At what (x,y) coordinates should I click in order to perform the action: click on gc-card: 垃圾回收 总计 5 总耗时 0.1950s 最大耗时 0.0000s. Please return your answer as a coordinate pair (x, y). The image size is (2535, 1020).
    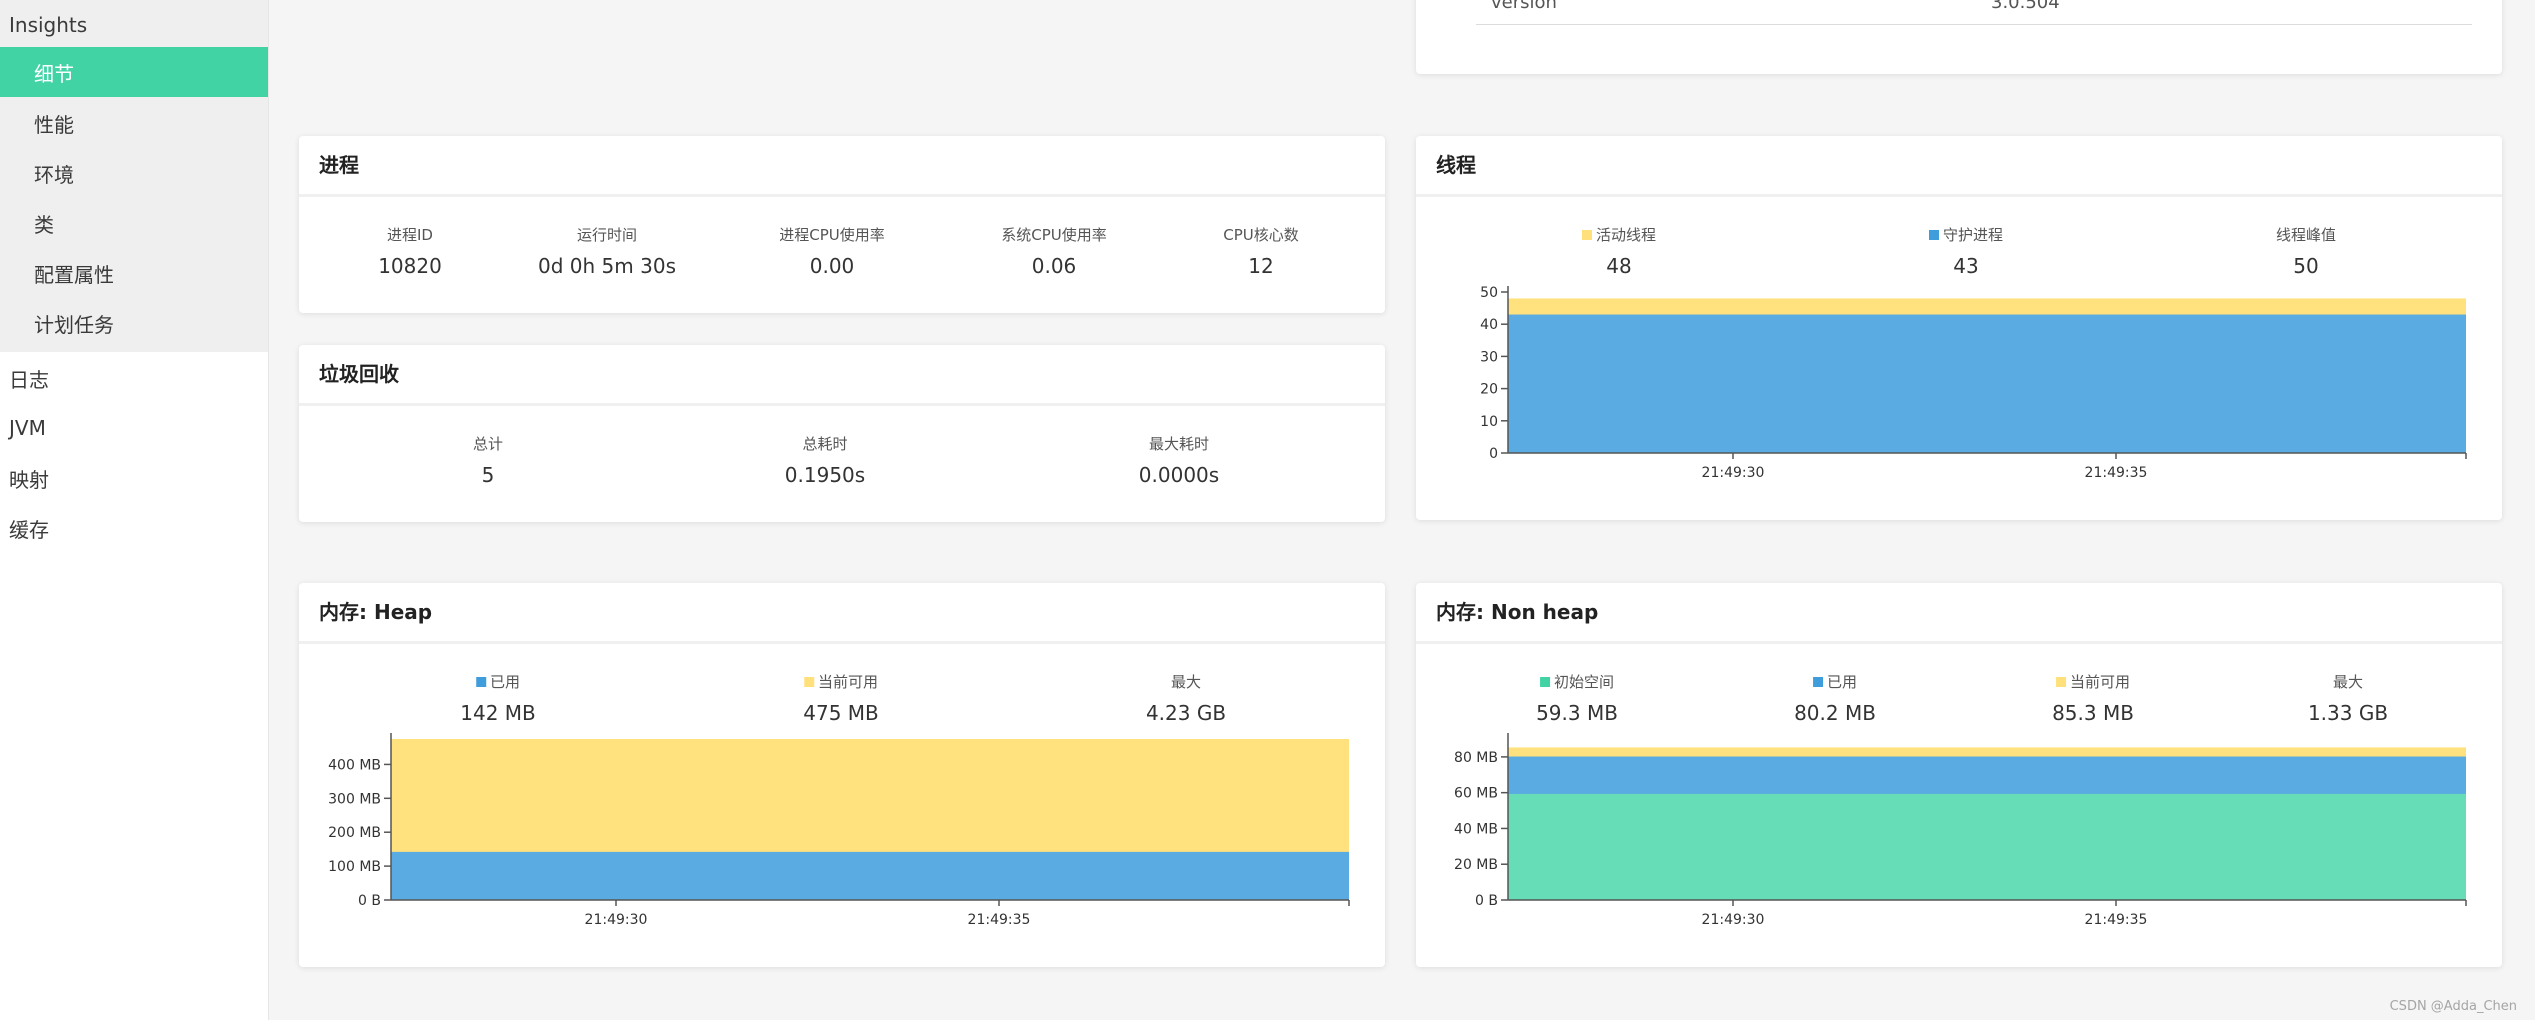
    Looking at the image, I should click on (842, 433).